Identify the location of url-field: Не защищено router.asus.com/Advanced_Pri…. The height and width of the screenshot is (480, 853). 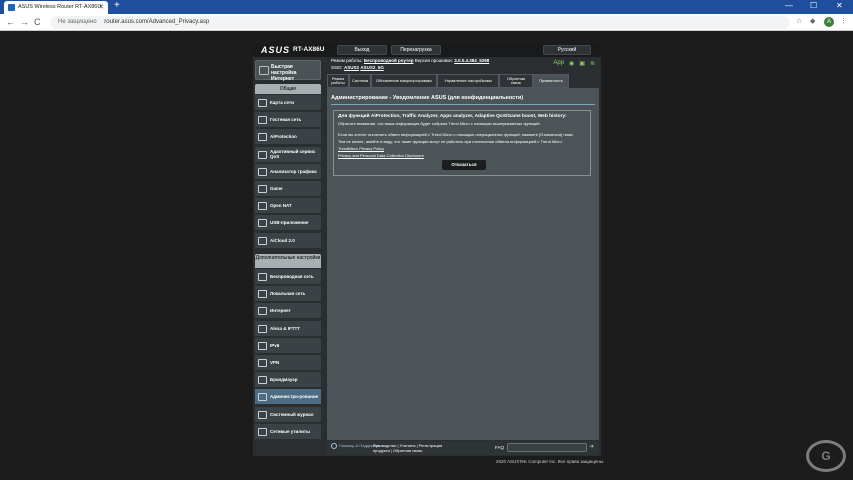
(420, 22).